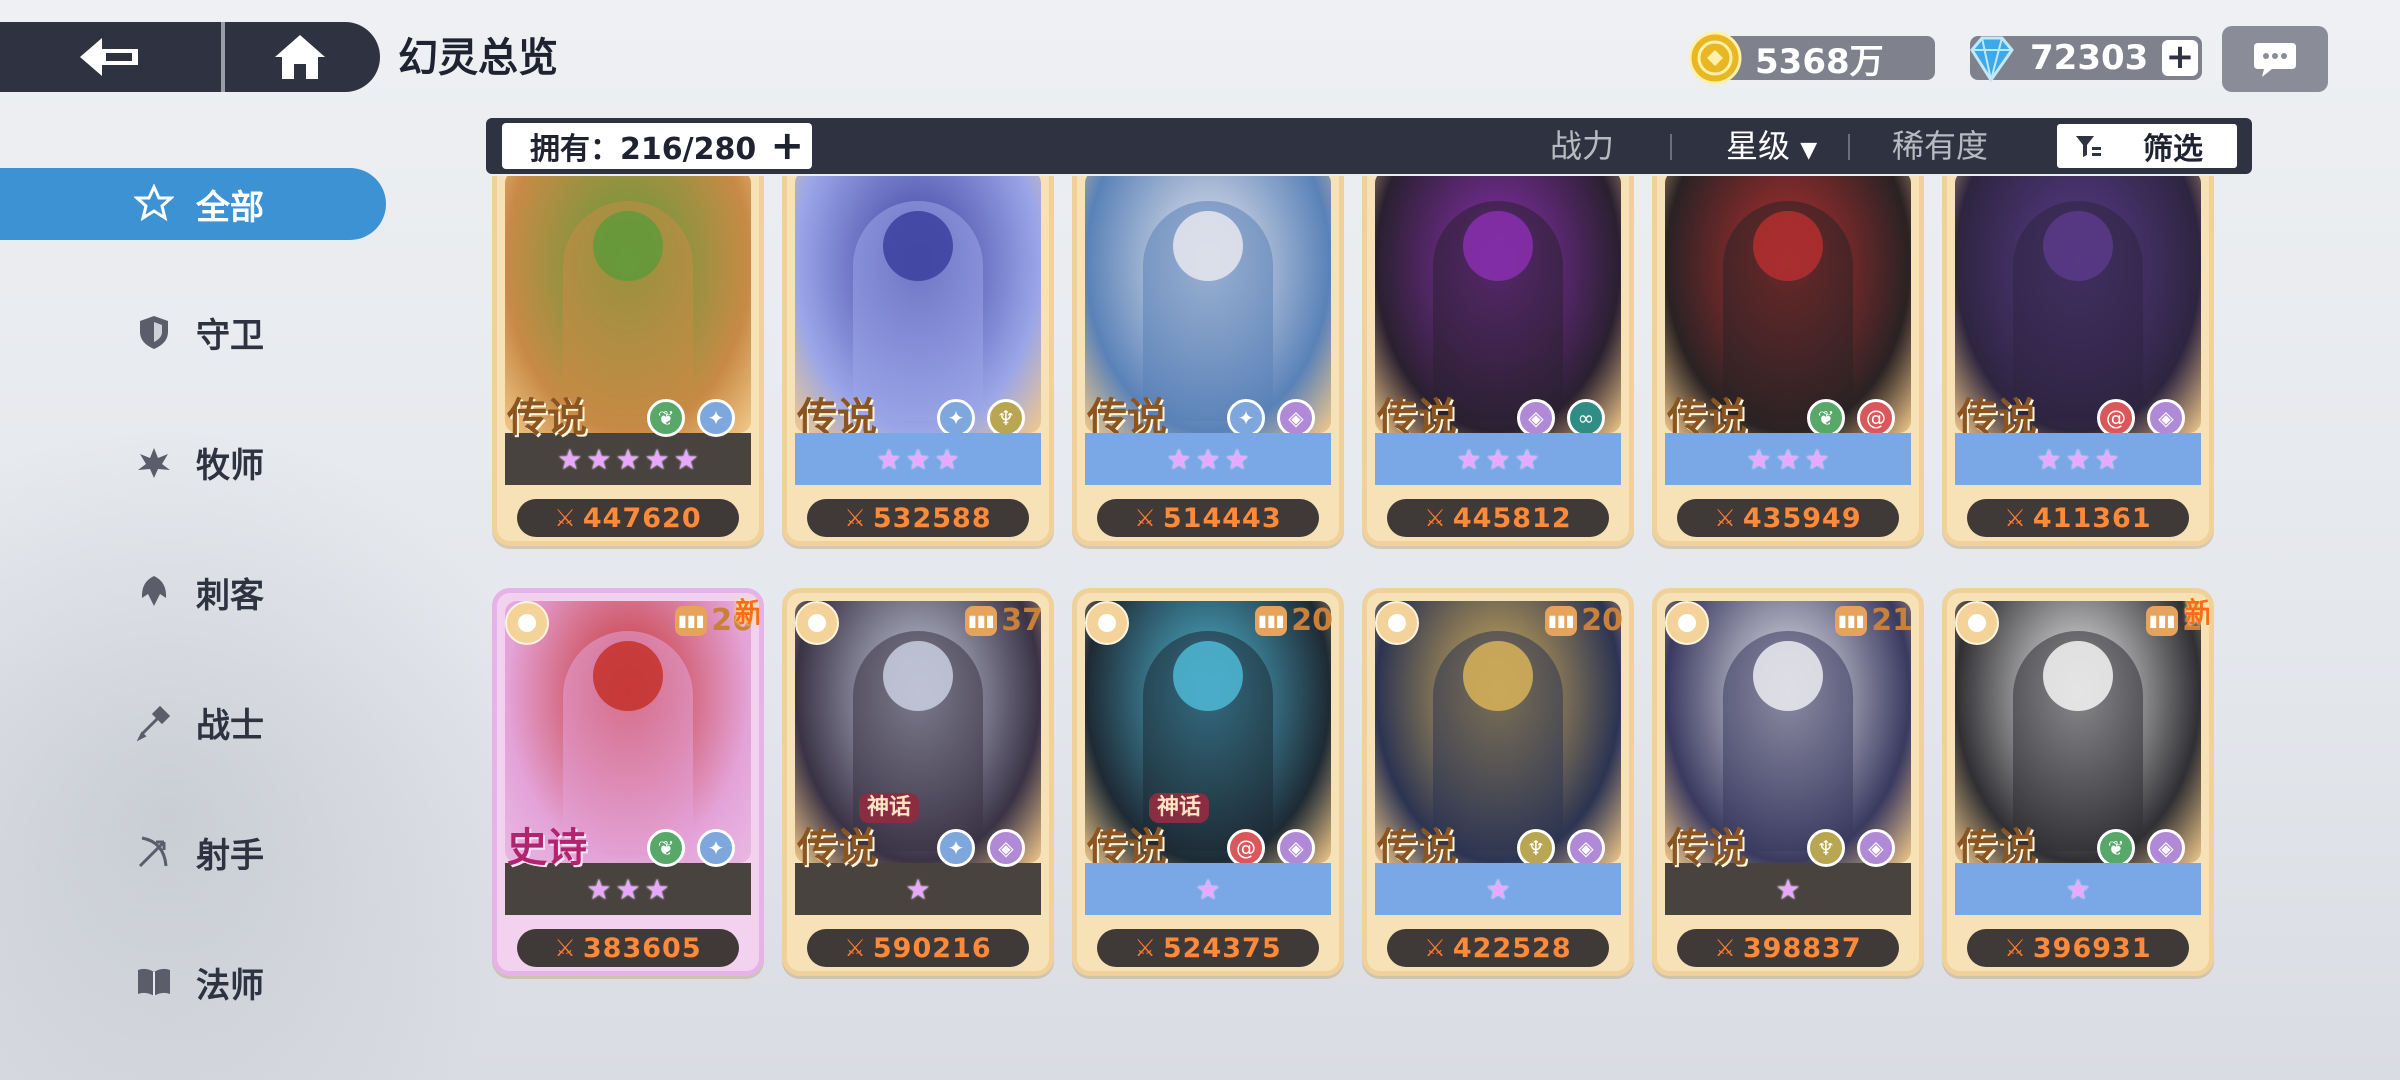 The image size is (2400, 1080). What do you see at coordinates (1512, 518) in the screenshot?
I see `power-number: 445812` at bounding box center [1512, 518].